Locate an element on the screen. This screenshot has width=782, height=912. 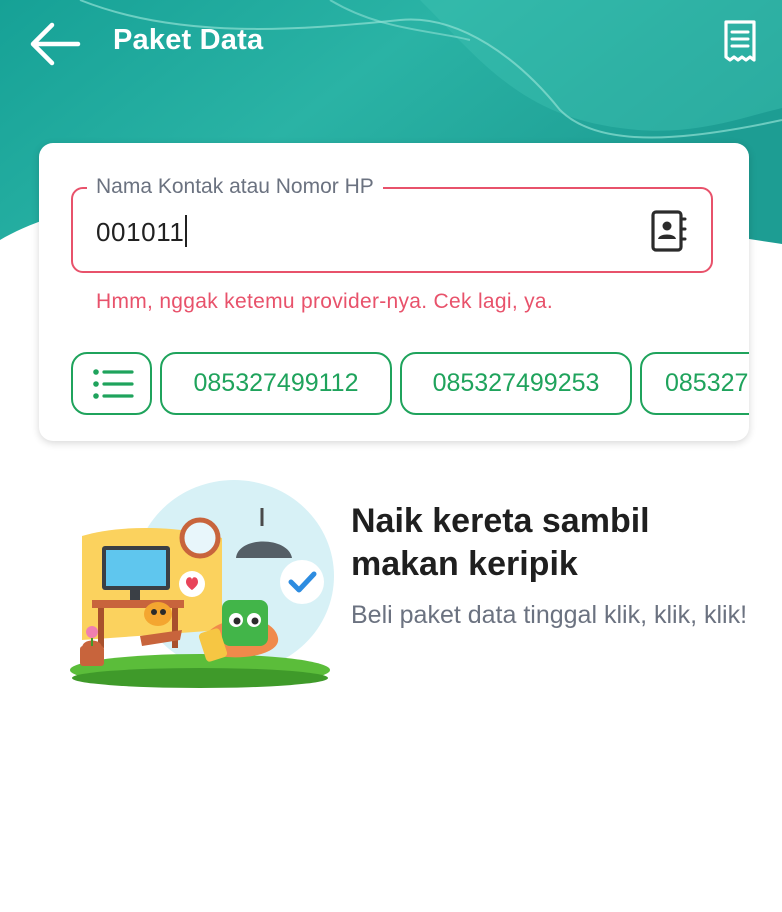
phone-number-field: Nama Kontak atau Nomor HP 001011 is located at coordinates (392, 223).